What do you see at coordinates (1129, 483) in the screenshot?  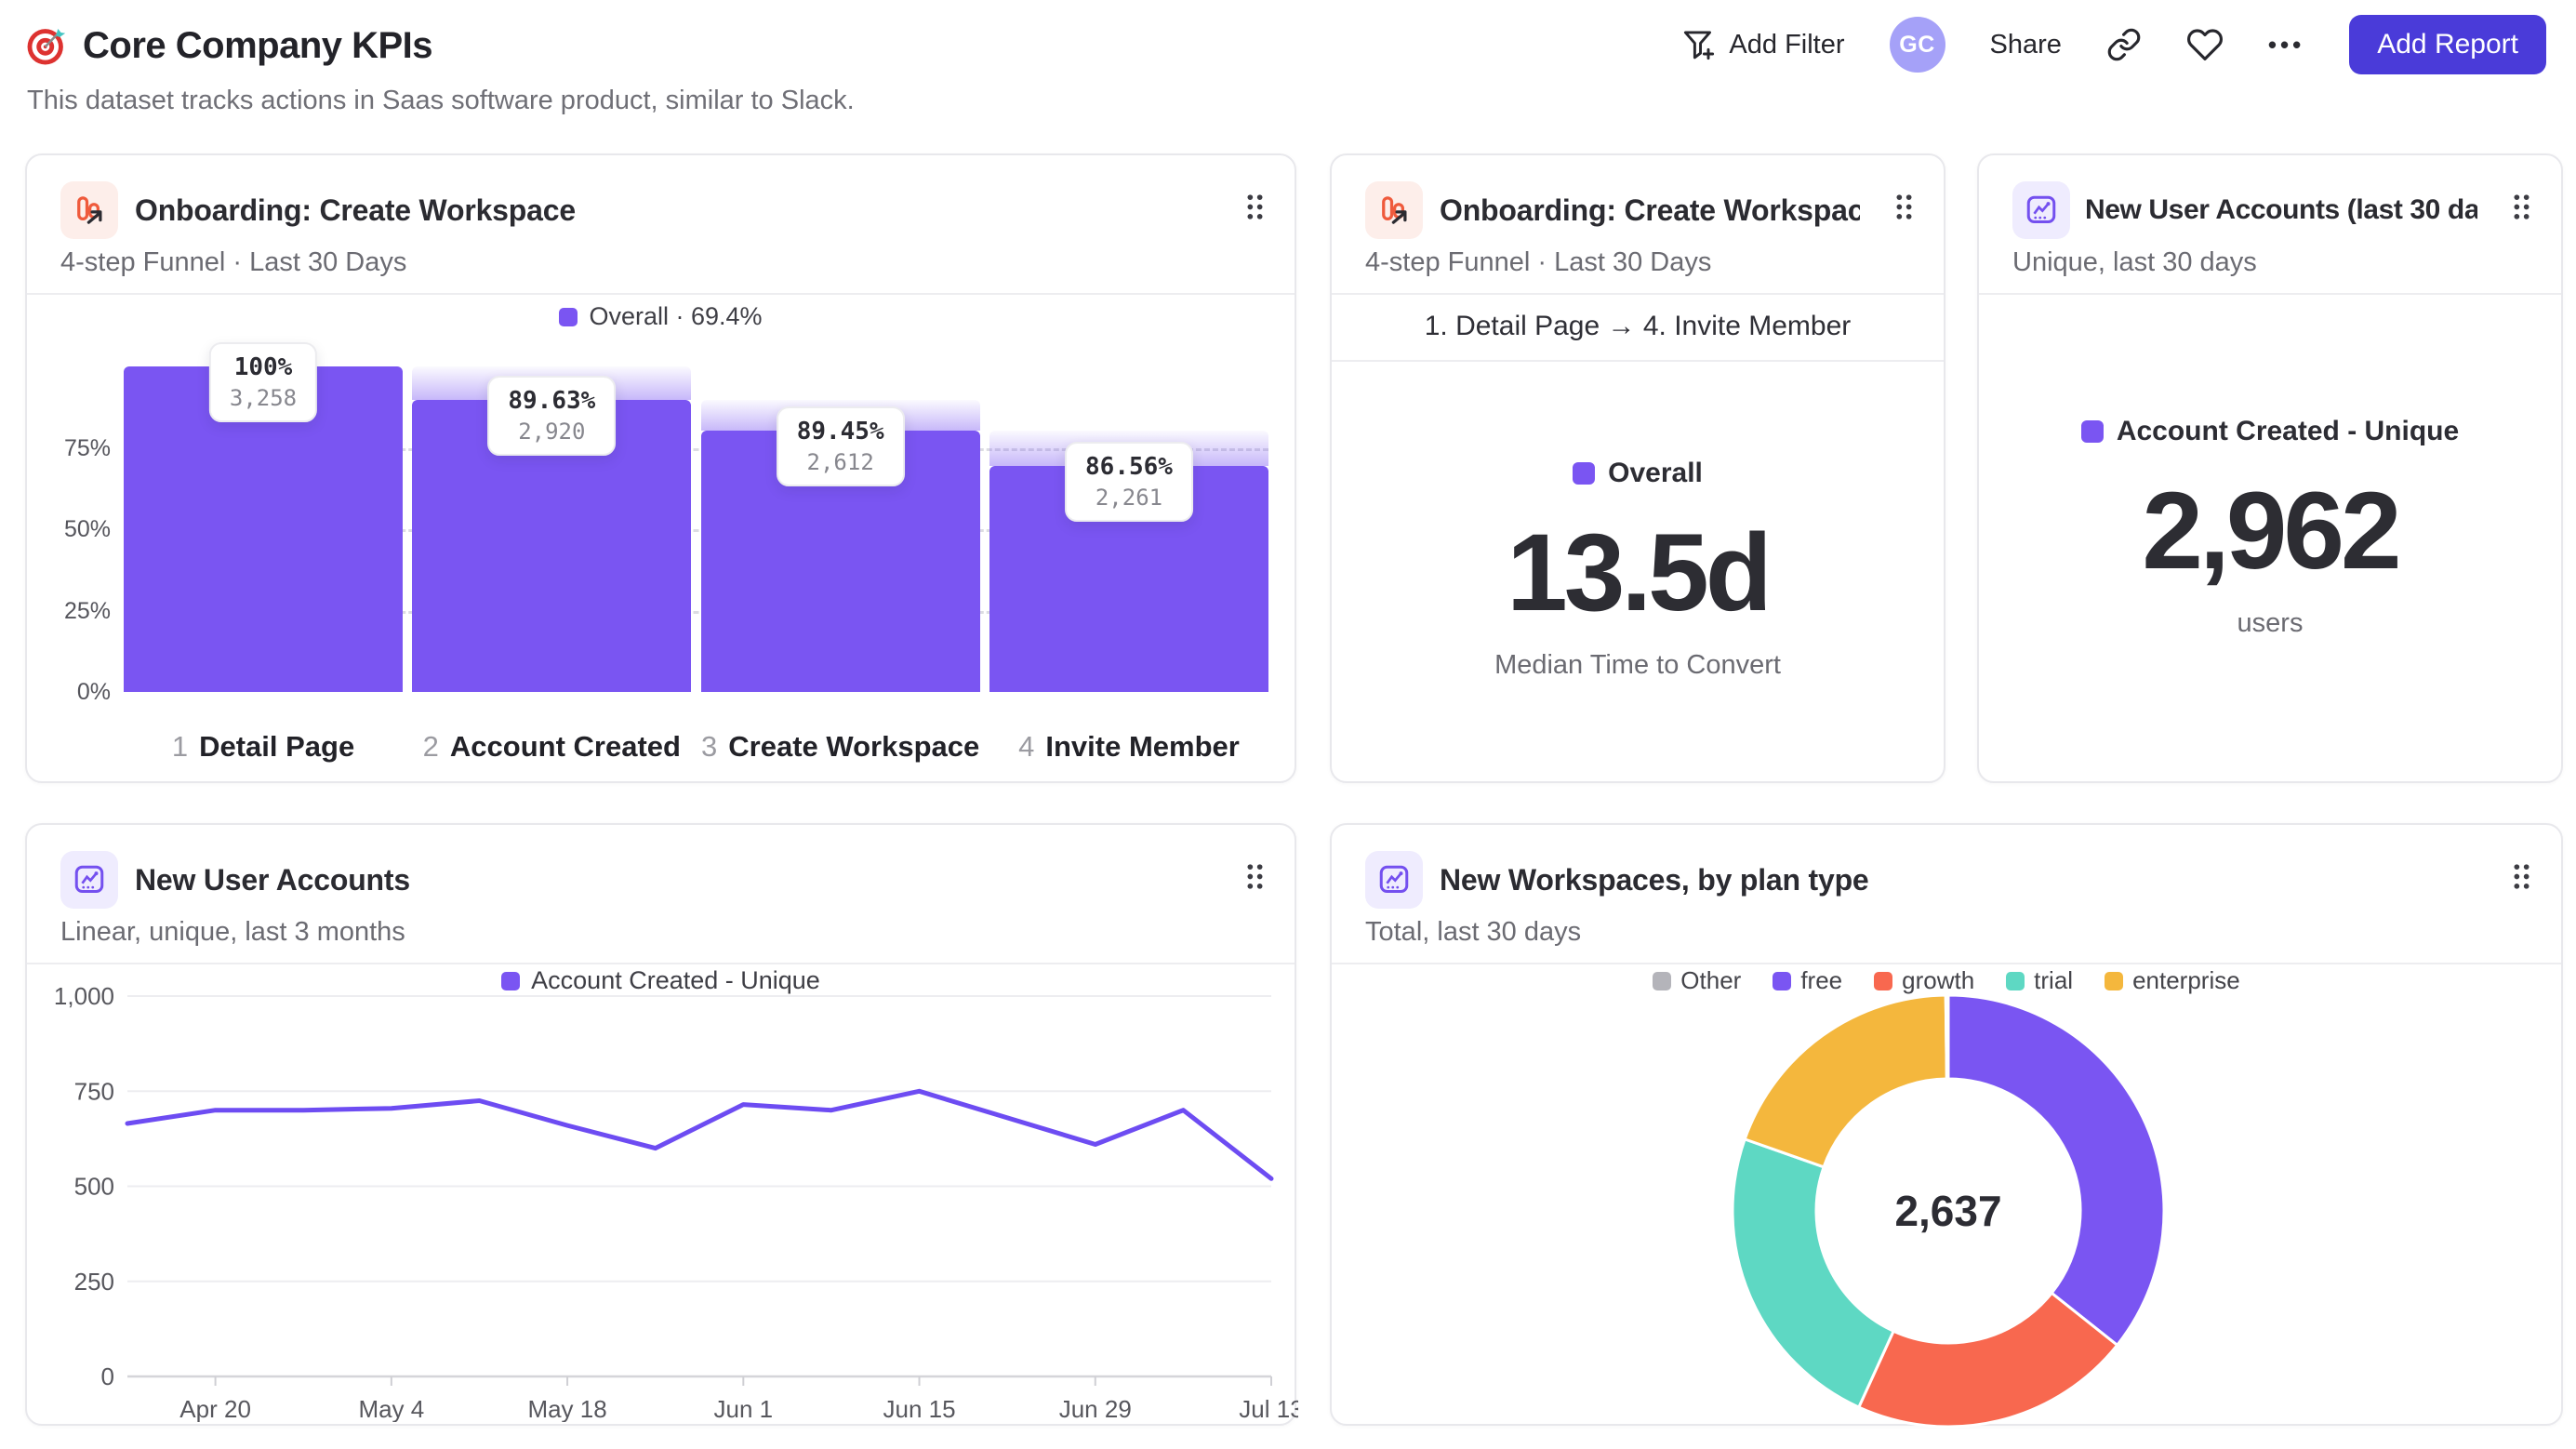 I see `funnel-bar-tooltip: 86.56% 2,261` at bounding box center [1129, 483].